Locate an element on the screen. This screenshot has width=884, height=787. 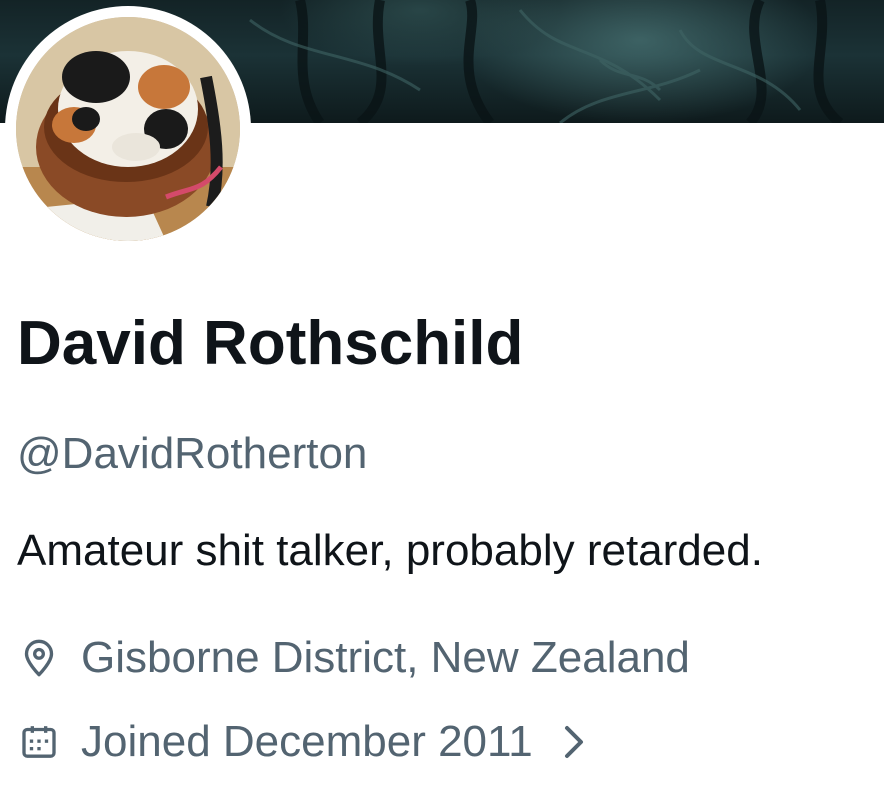
avatar is located at coordinates (128, 129).